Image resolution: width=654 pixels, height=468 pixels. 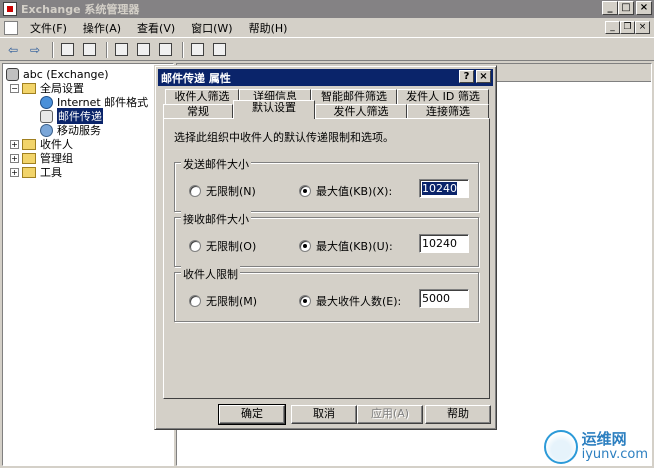 What do you see at coordinates (324, 414) in the screenshot?
I see `cancel-button: 取消` at bounding box center [324, 414].